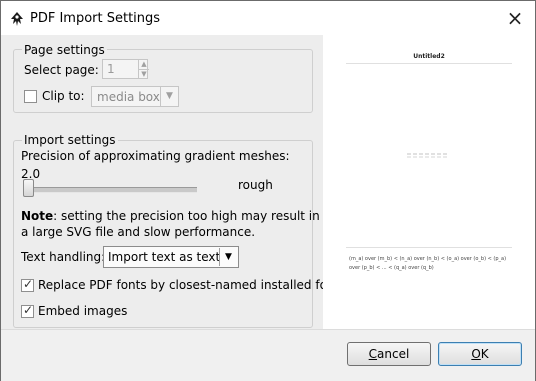 The image size is (536, 381). Describe the element at coordinates (268, 18) in the screenshot. I see `title-bar: PDF Import Settings ×` at that location.